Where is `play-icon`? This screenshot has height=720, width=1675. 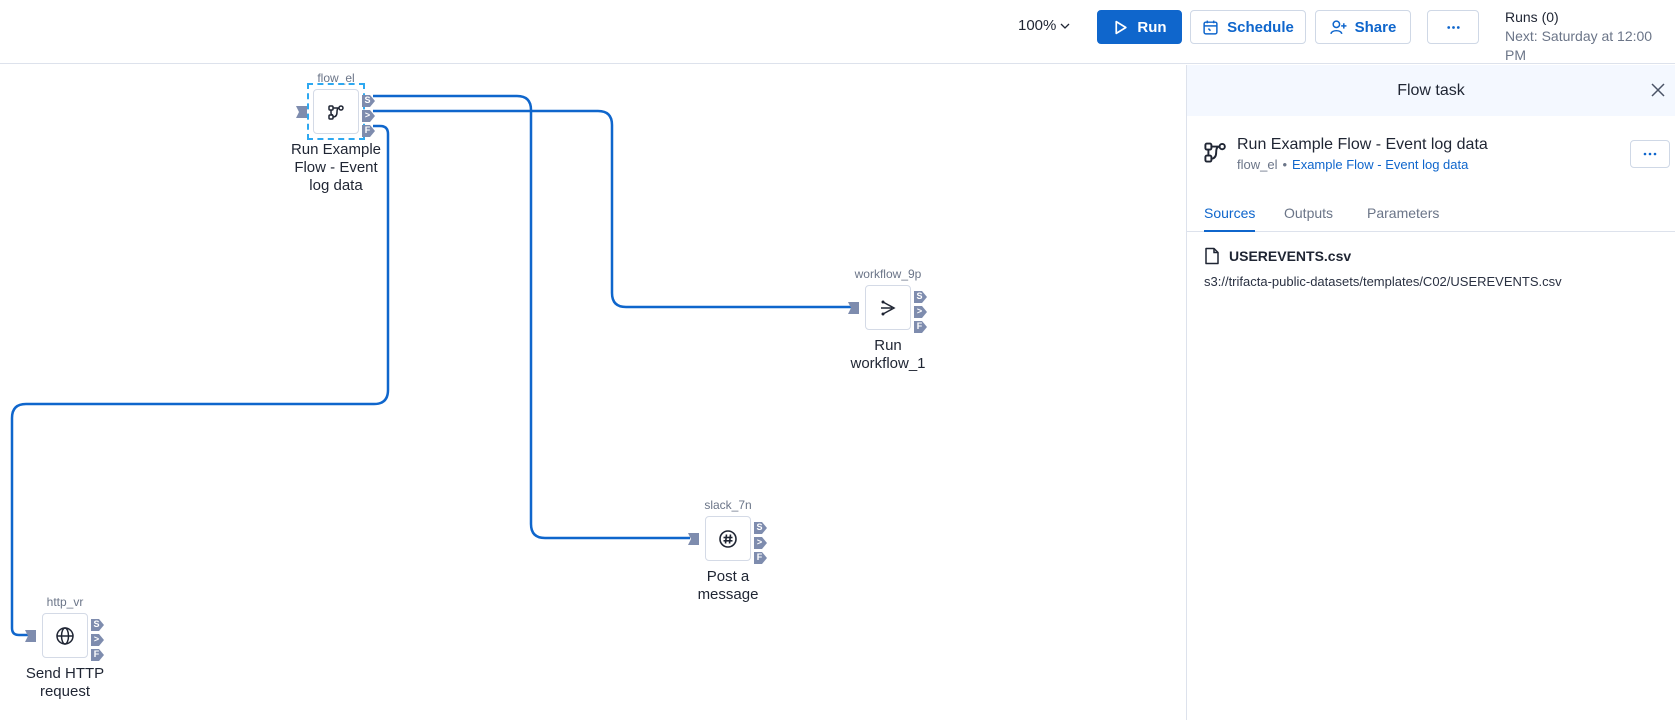 play-icon is located at coordinates (1121, 27).